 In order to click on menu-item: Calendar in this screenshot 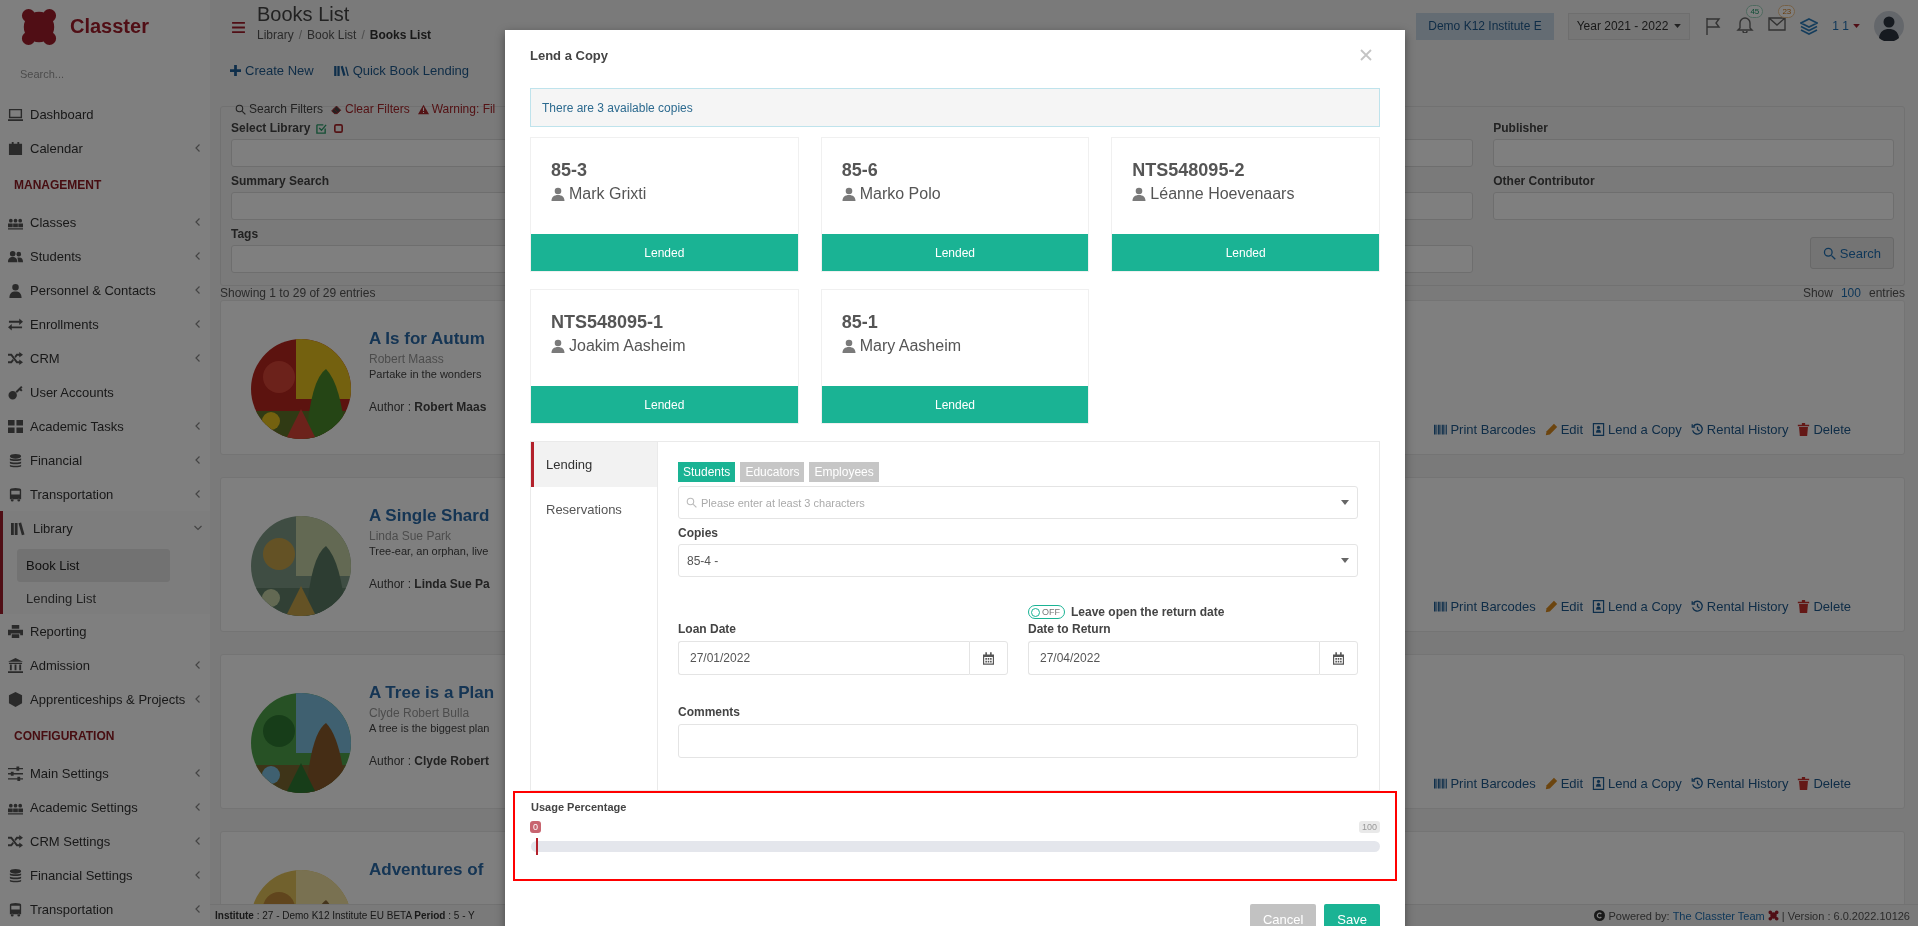, I will do `click(106, 148)`.